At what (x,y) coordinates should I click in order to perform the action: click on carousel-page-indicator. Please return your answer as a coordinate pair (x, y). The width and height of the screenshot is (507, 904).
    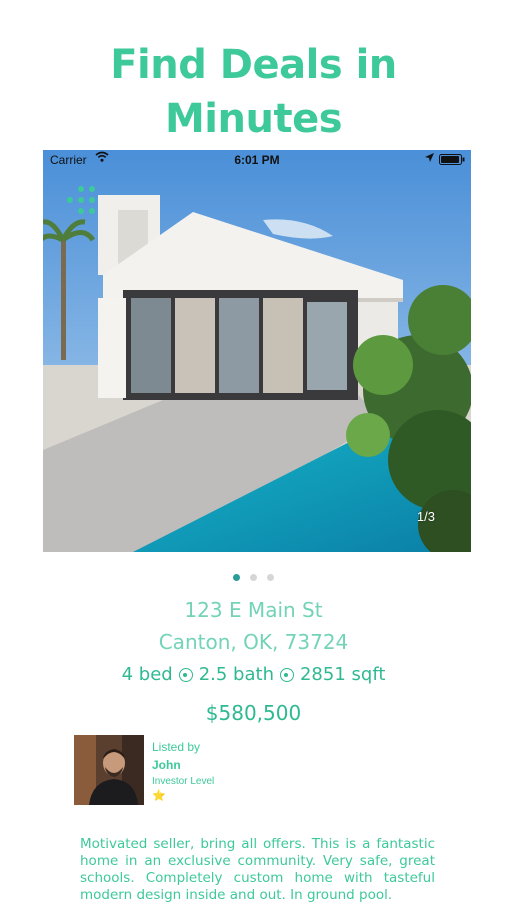
    Looking at the image, I should click on (253, 574).